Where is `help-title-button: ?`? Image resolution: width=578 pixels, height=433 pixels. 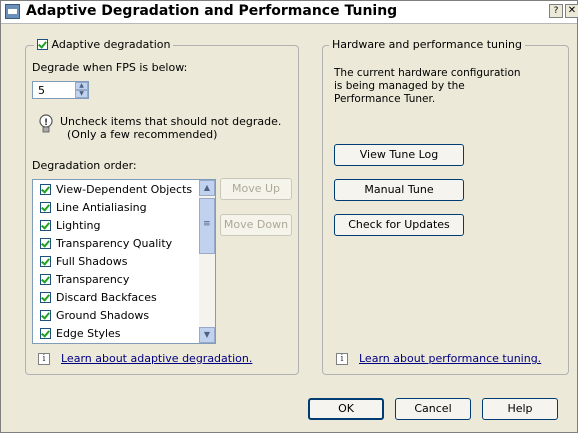 help-title-button: ? is located at coordinates (556, 11).